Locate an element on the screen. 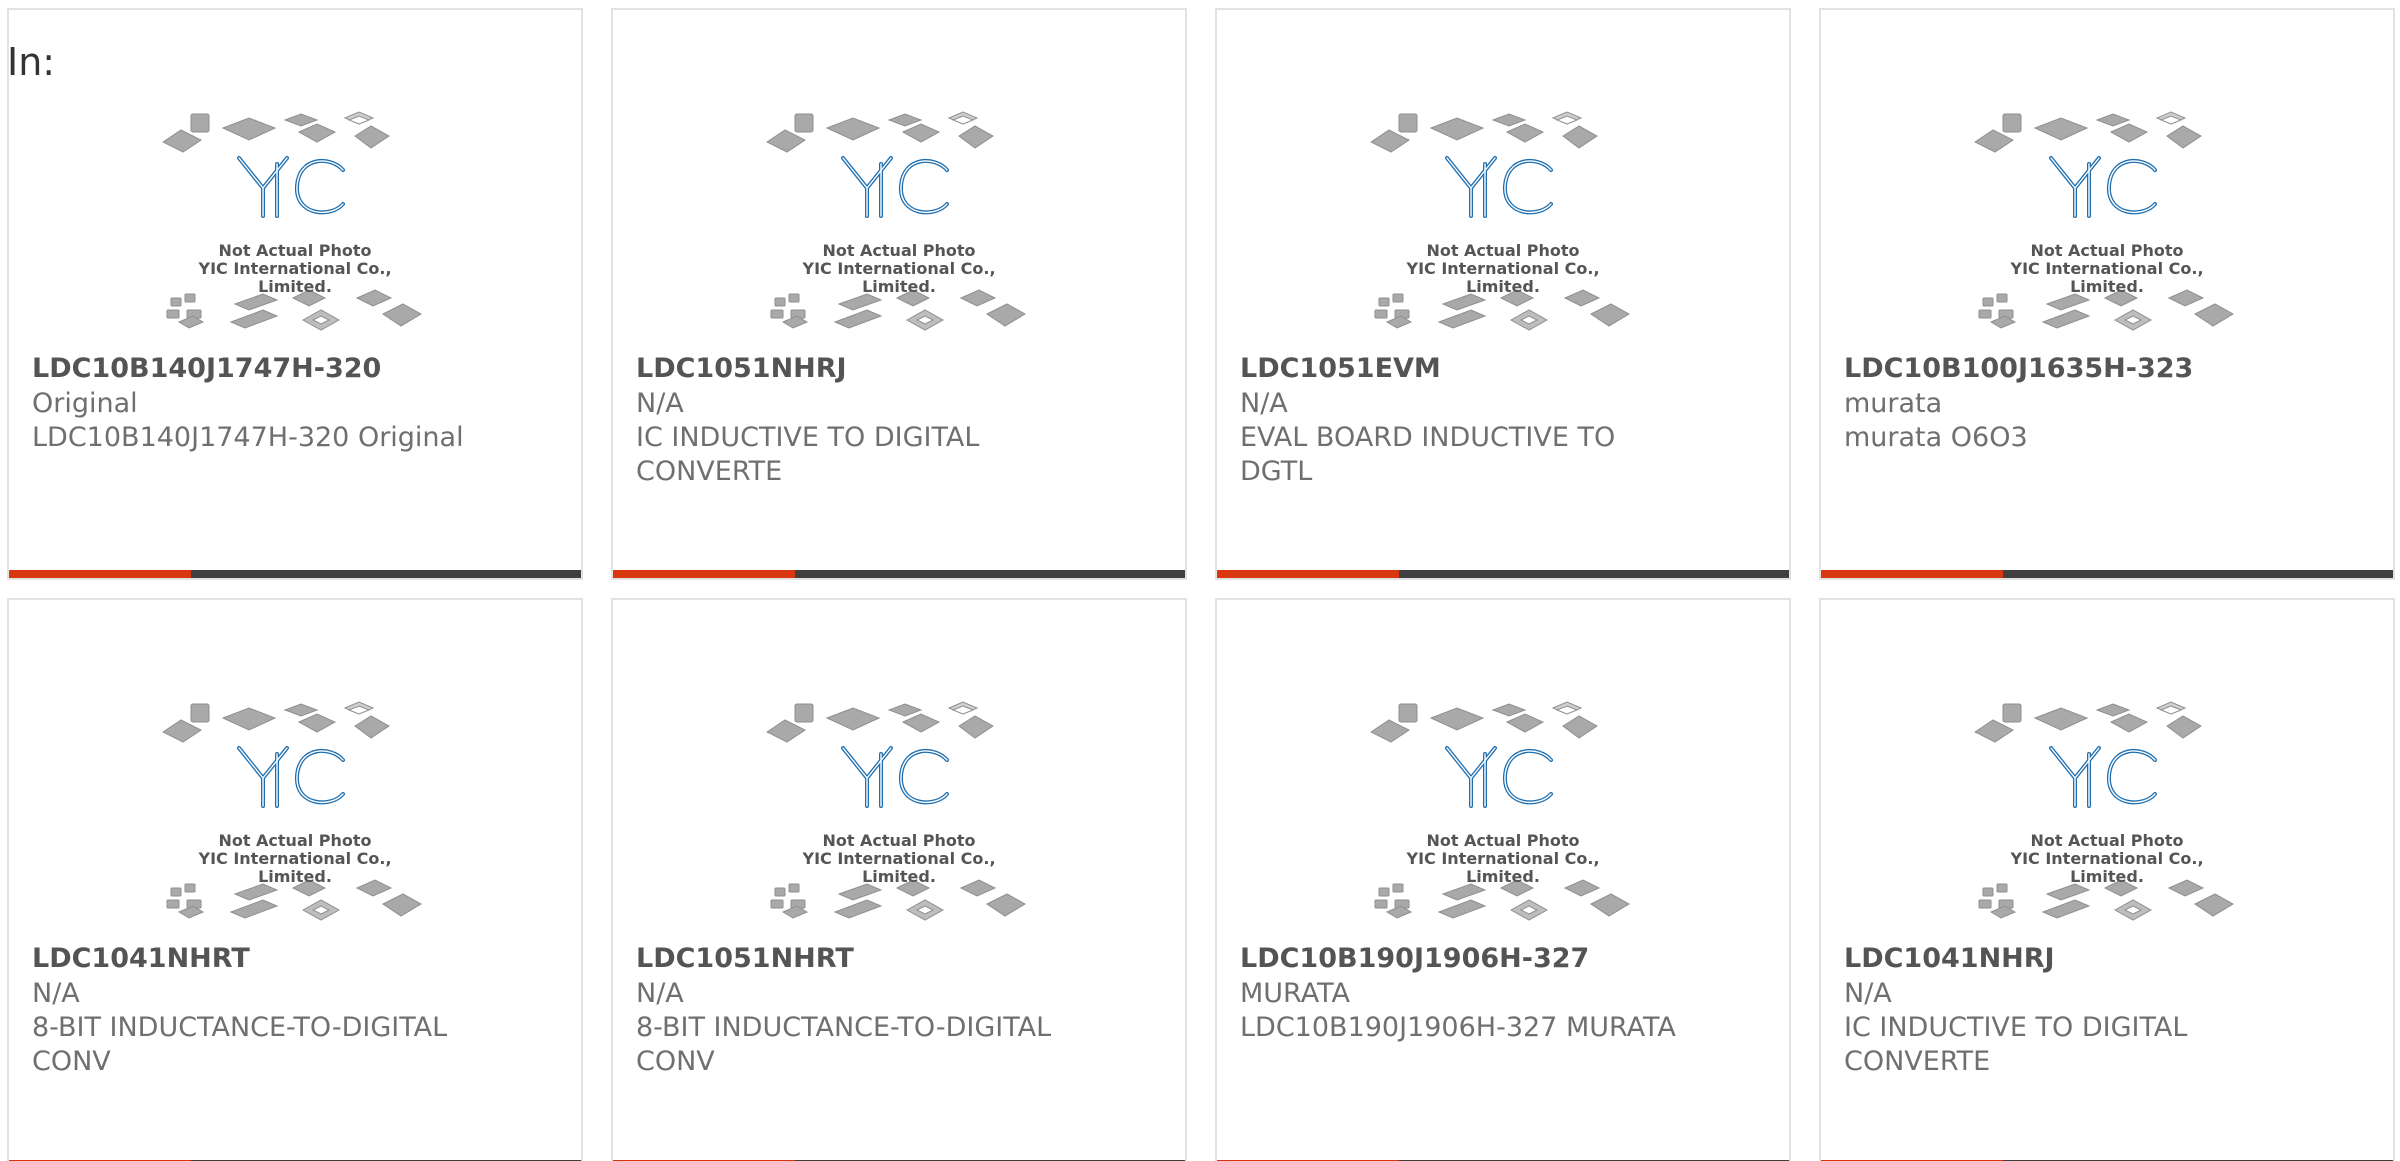 The image size is (2400, 1161). part-number: LDC1041NHRT is located at coordinates (141, 959).